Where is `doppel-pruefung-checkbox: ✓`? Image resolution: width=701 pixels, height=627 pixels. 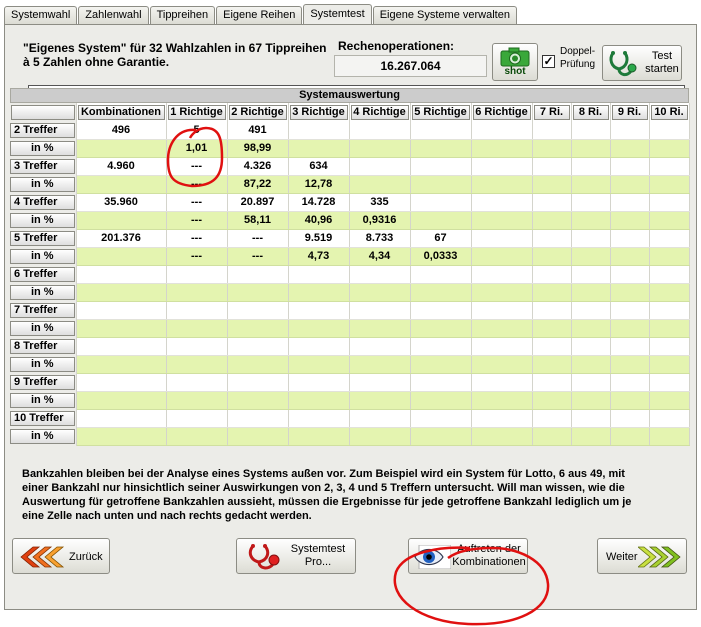 doppel-pruefung-checkbox: ✓ is located at coordinates (548, 61).